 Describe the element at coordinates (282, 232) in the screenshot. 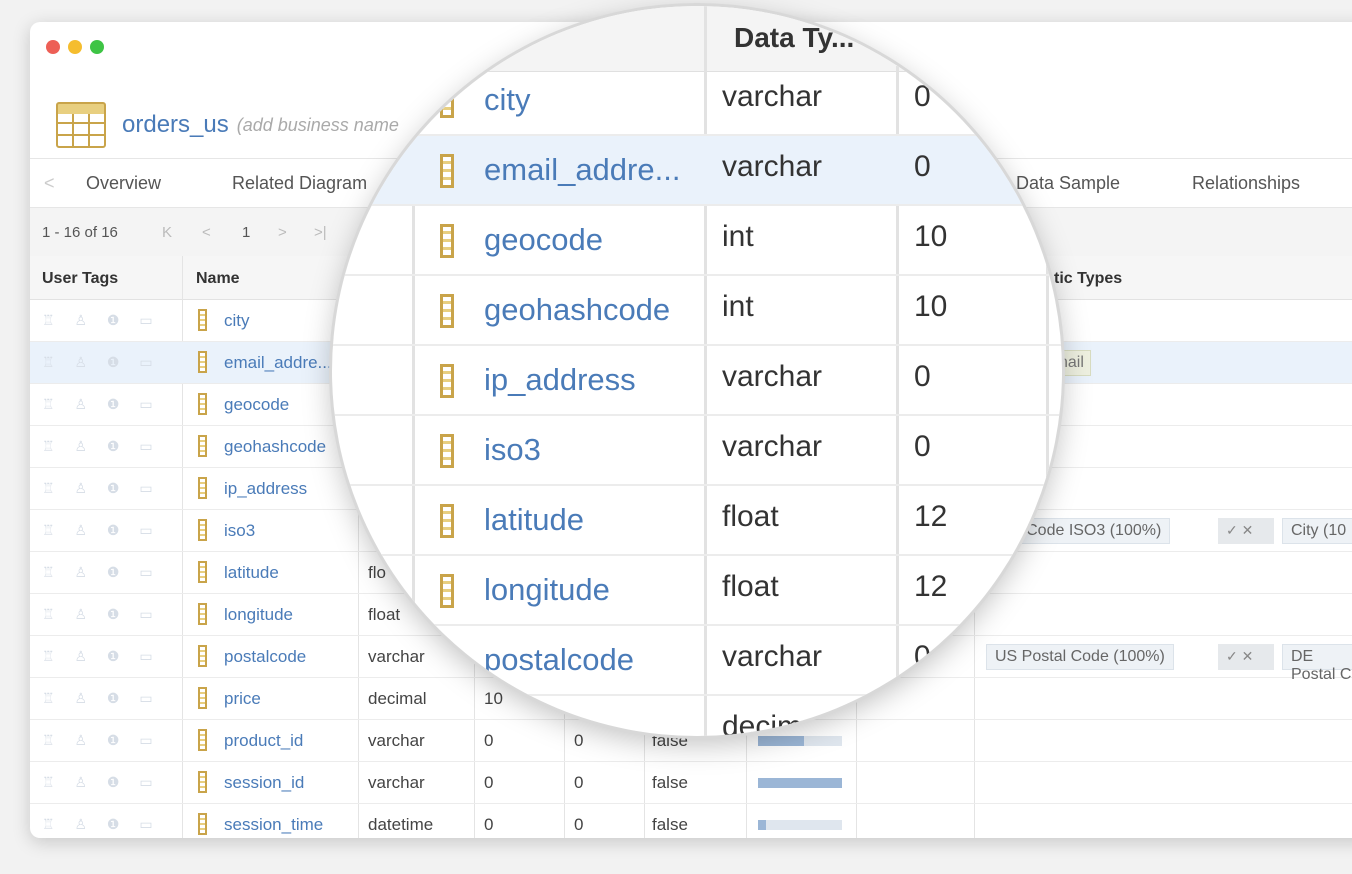

I see `next-page-icon: >` at that location.